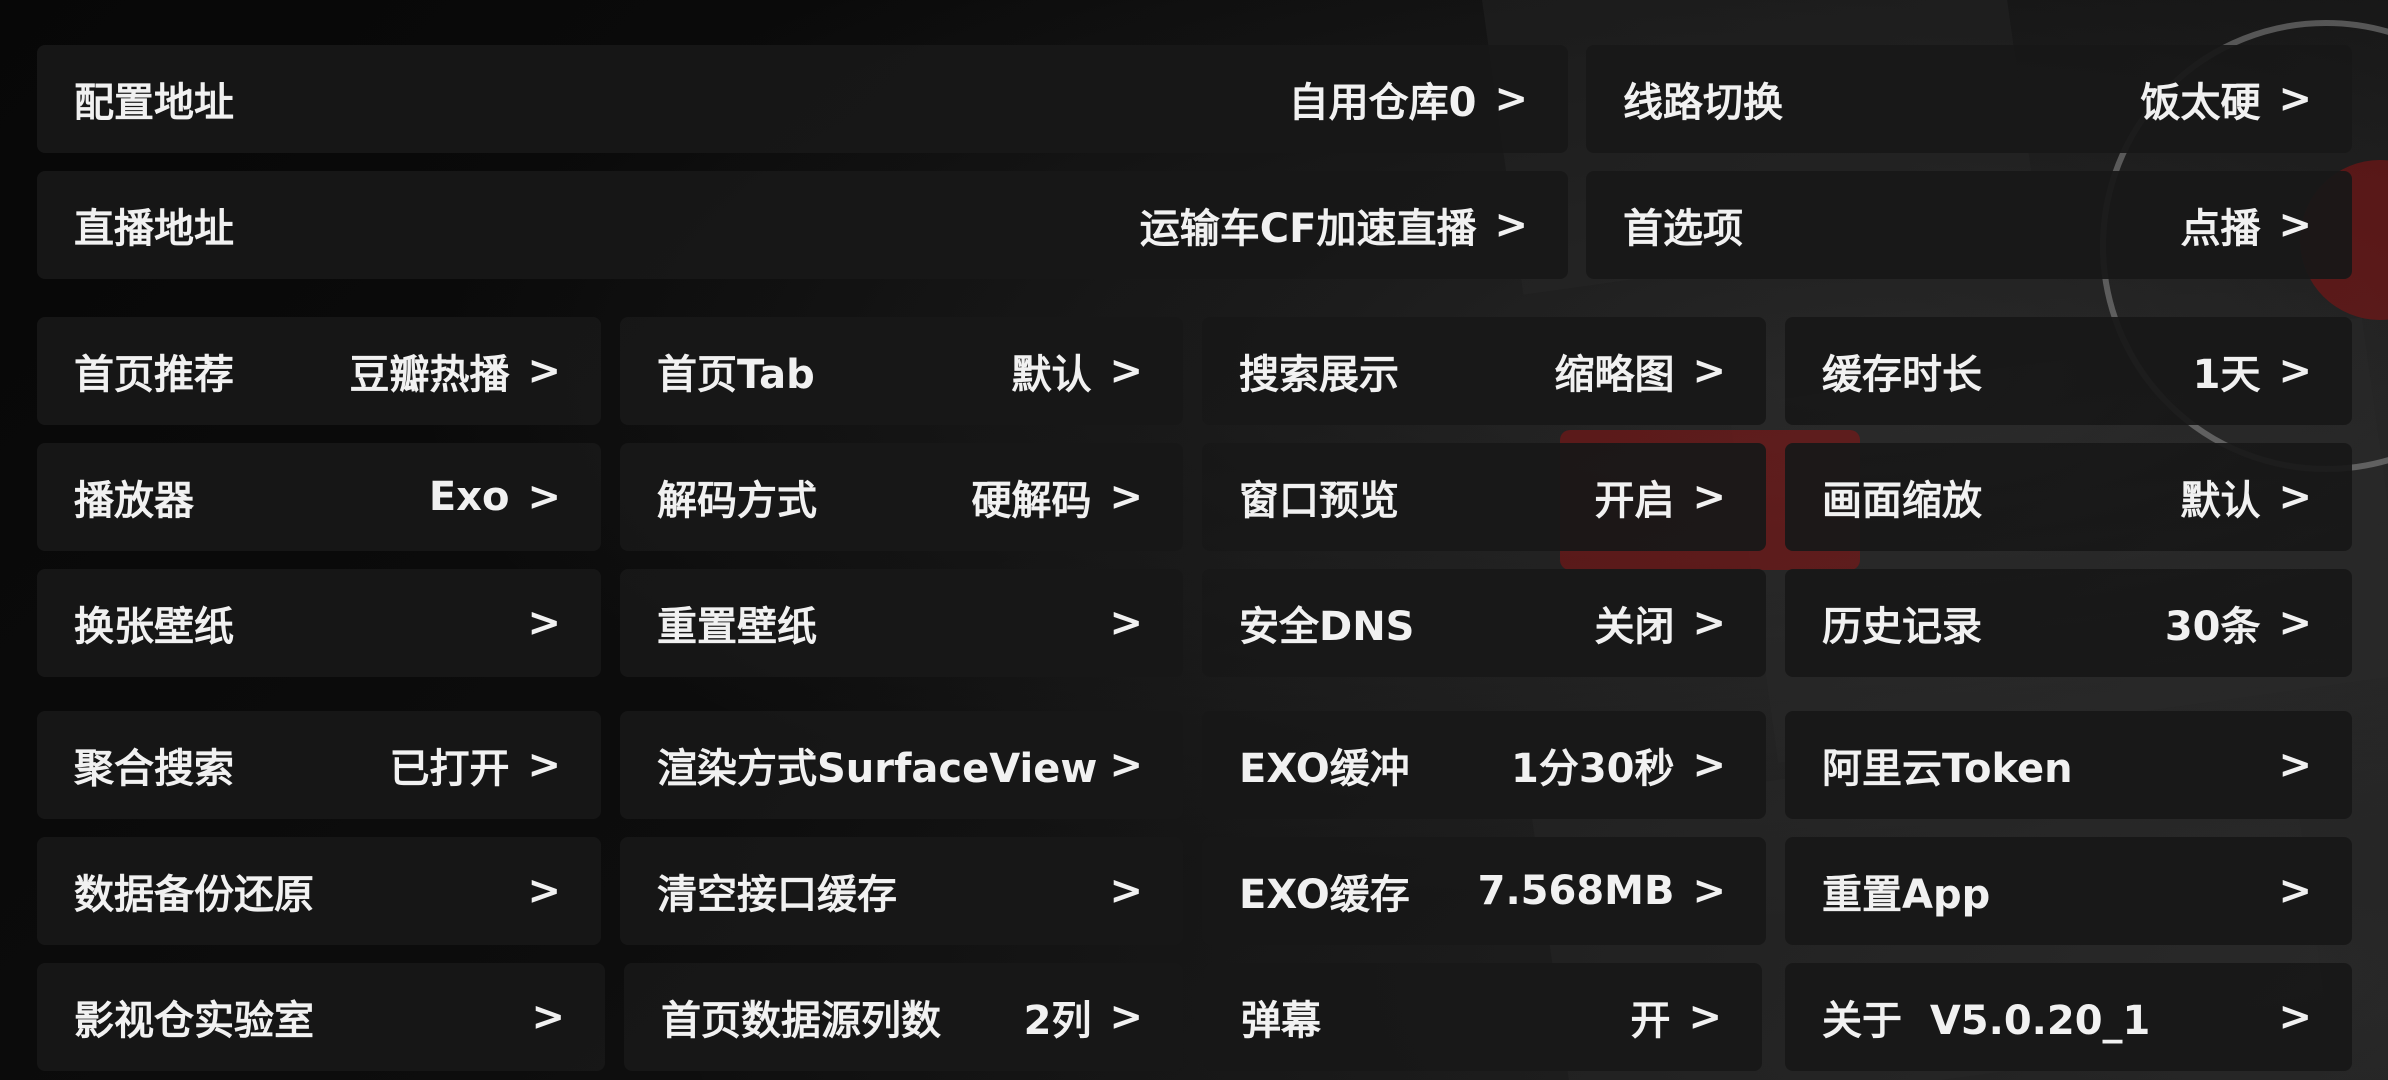 The image size is (2388, 1080). Describe the element at coordinates (319, 623) in the screenshot. I see `setting-item: 换张壁纸 >` at that location.